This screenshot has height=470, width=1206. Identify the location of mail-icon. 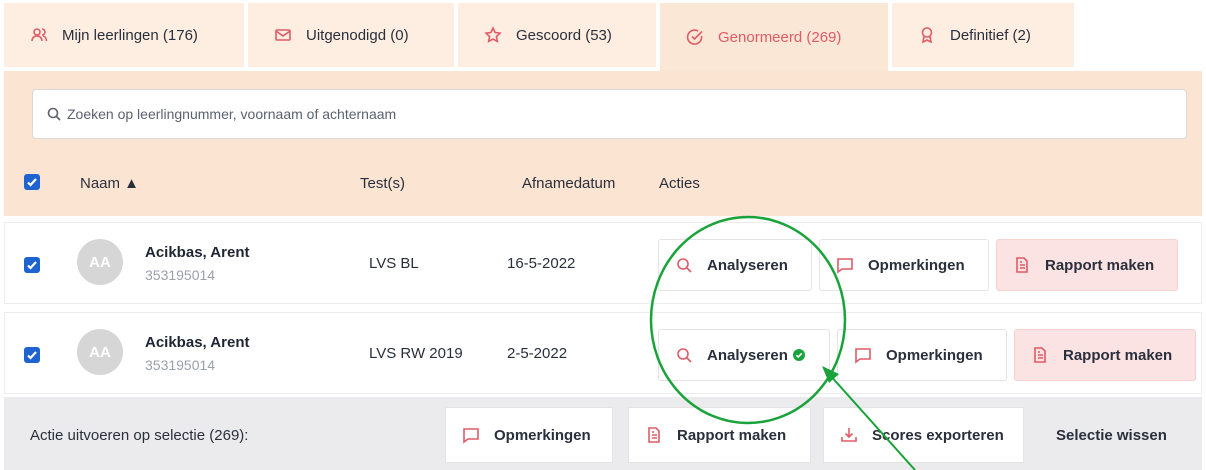
(283, 35).